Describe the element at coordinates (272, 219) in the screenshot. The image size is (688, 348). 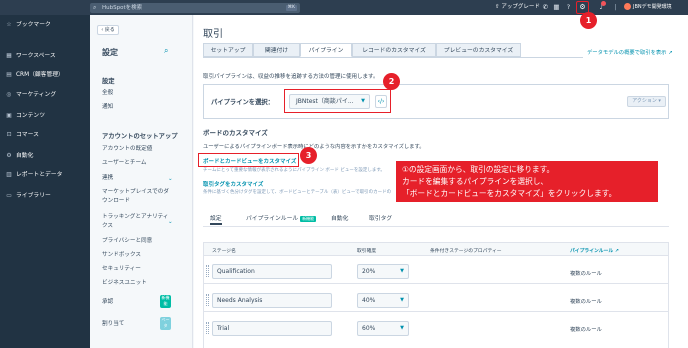
I see `subtab-pipeline-rules-label: パイプラインルール` at that location.